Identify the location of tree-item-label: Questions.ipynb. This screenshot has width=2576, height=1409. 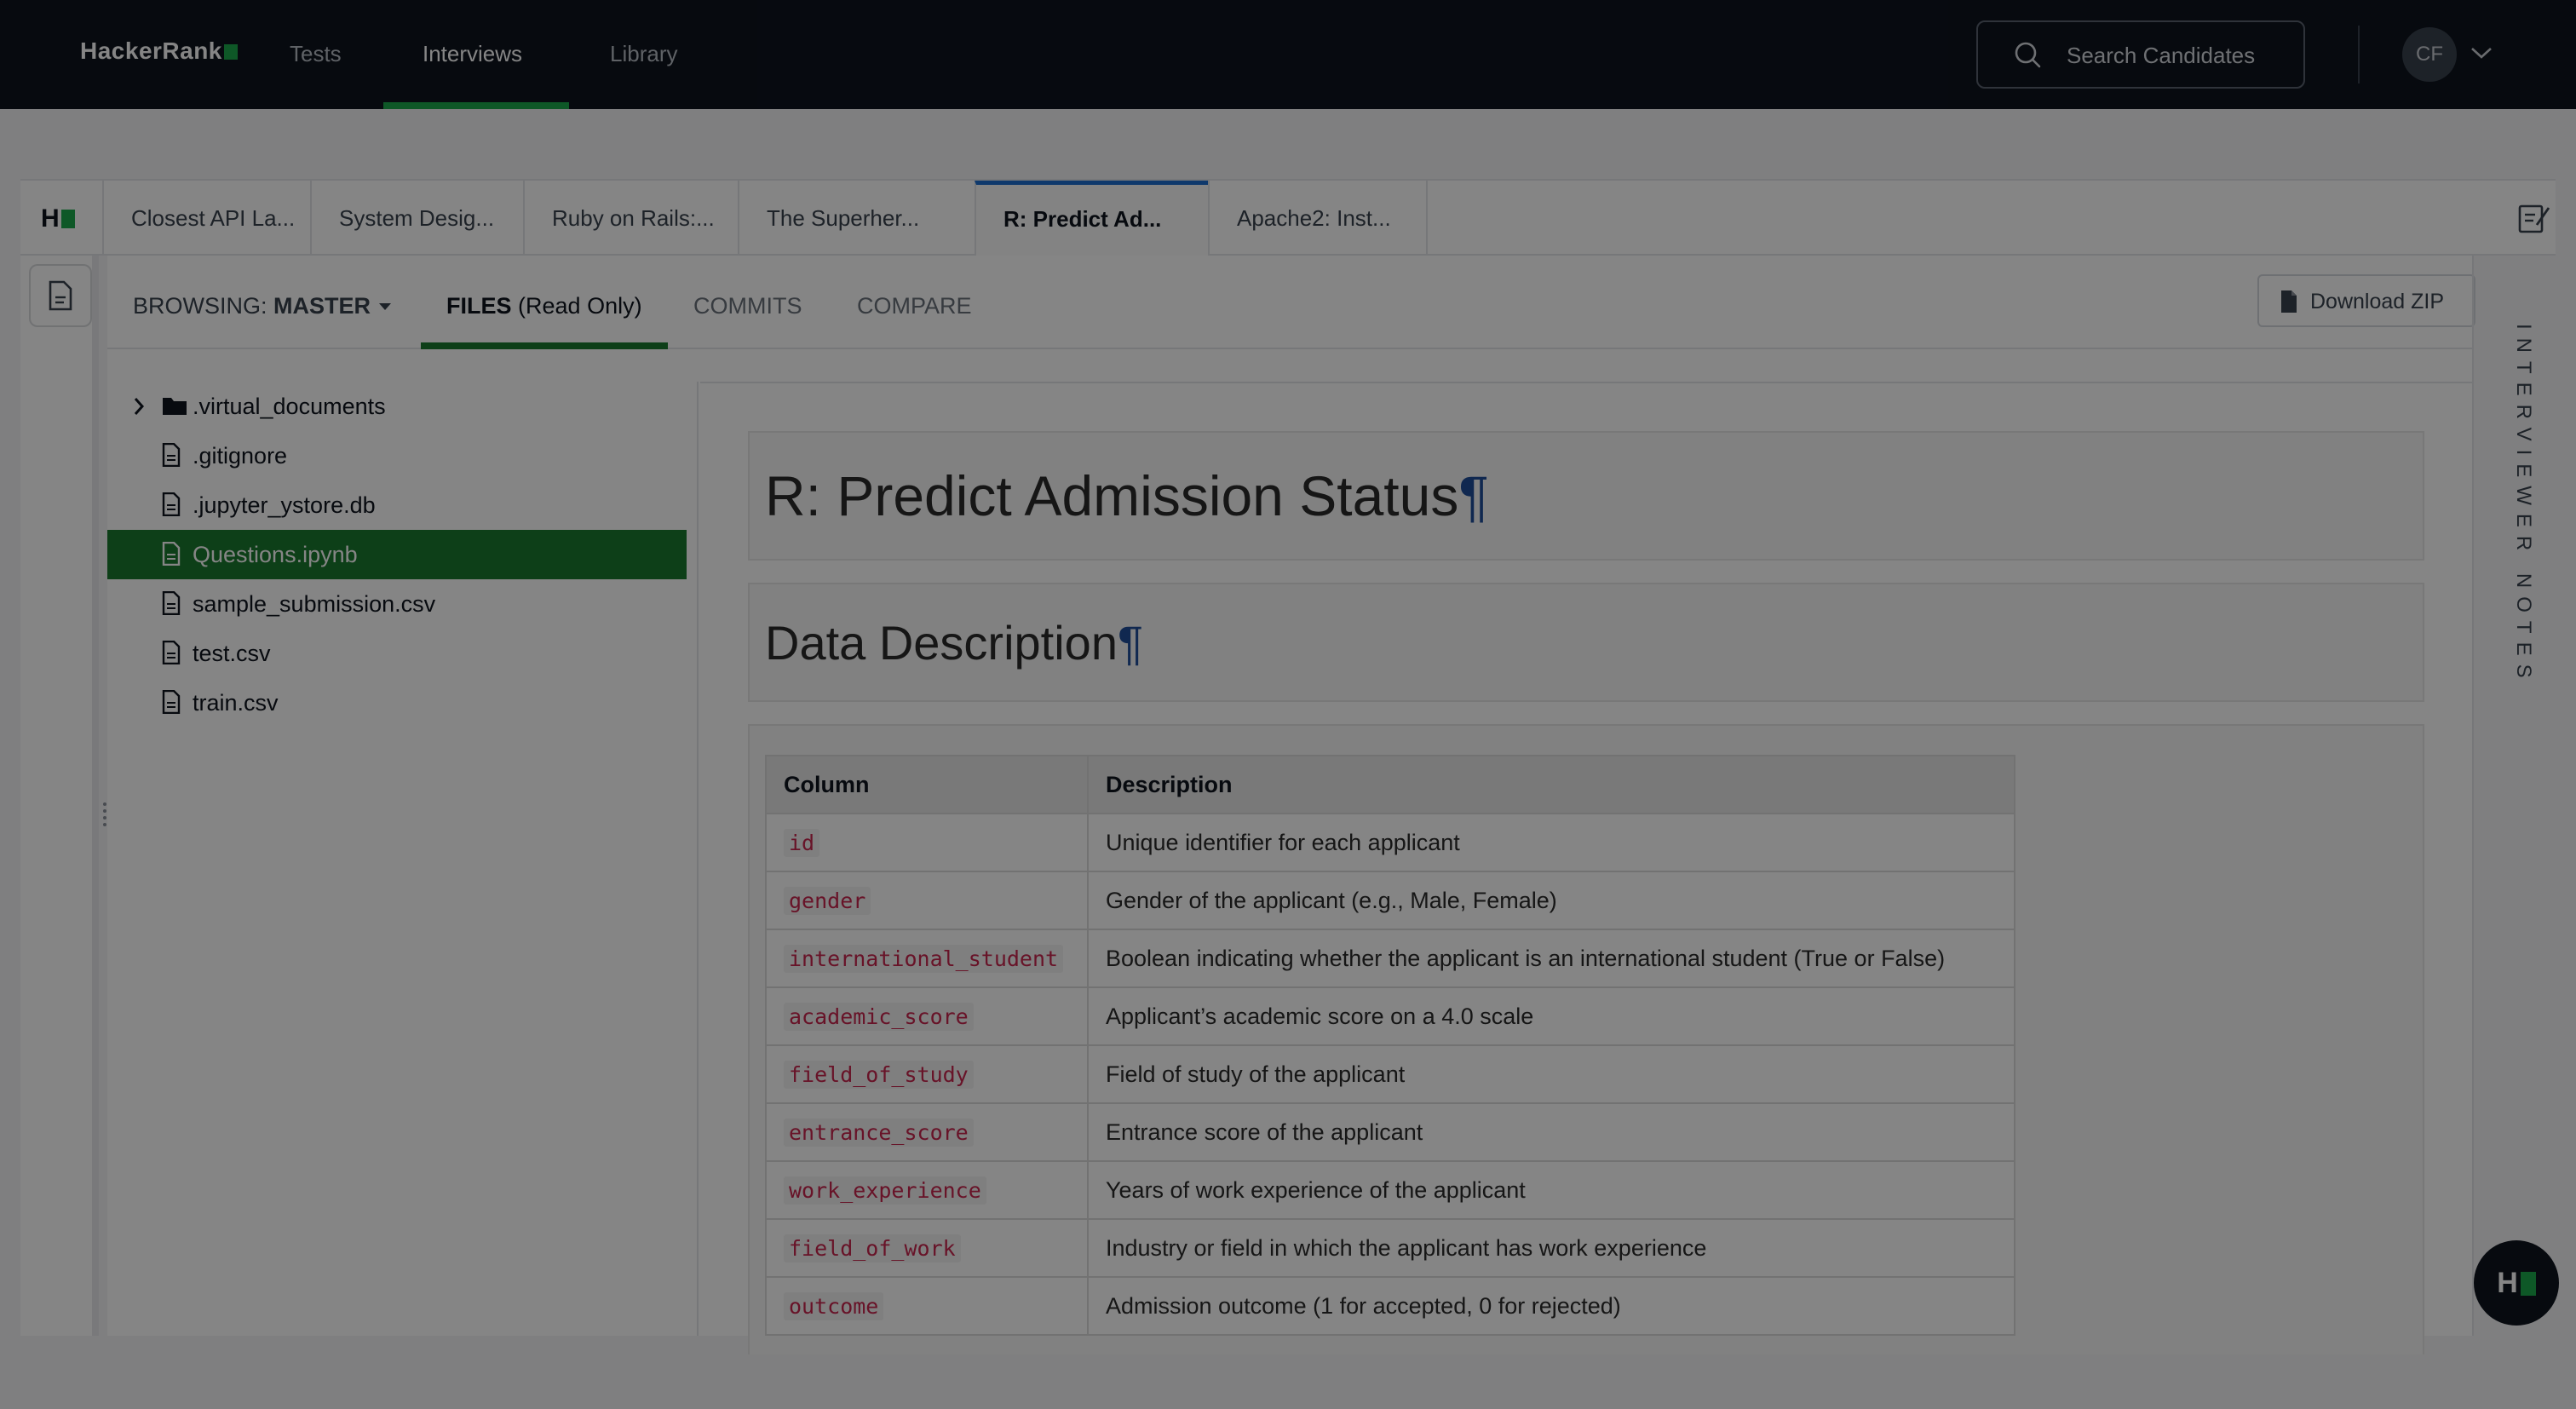
(275, 554).